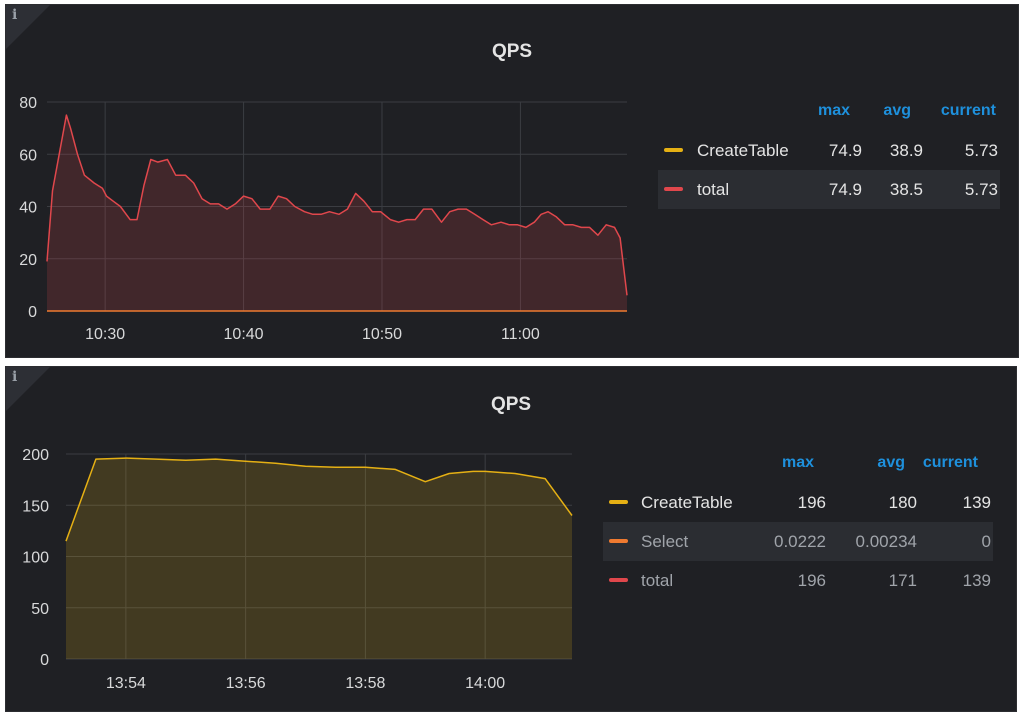  Describe the element at coordinates (485, 683) in the screenshot. I see `x-tick-label: 14:00` at that location.